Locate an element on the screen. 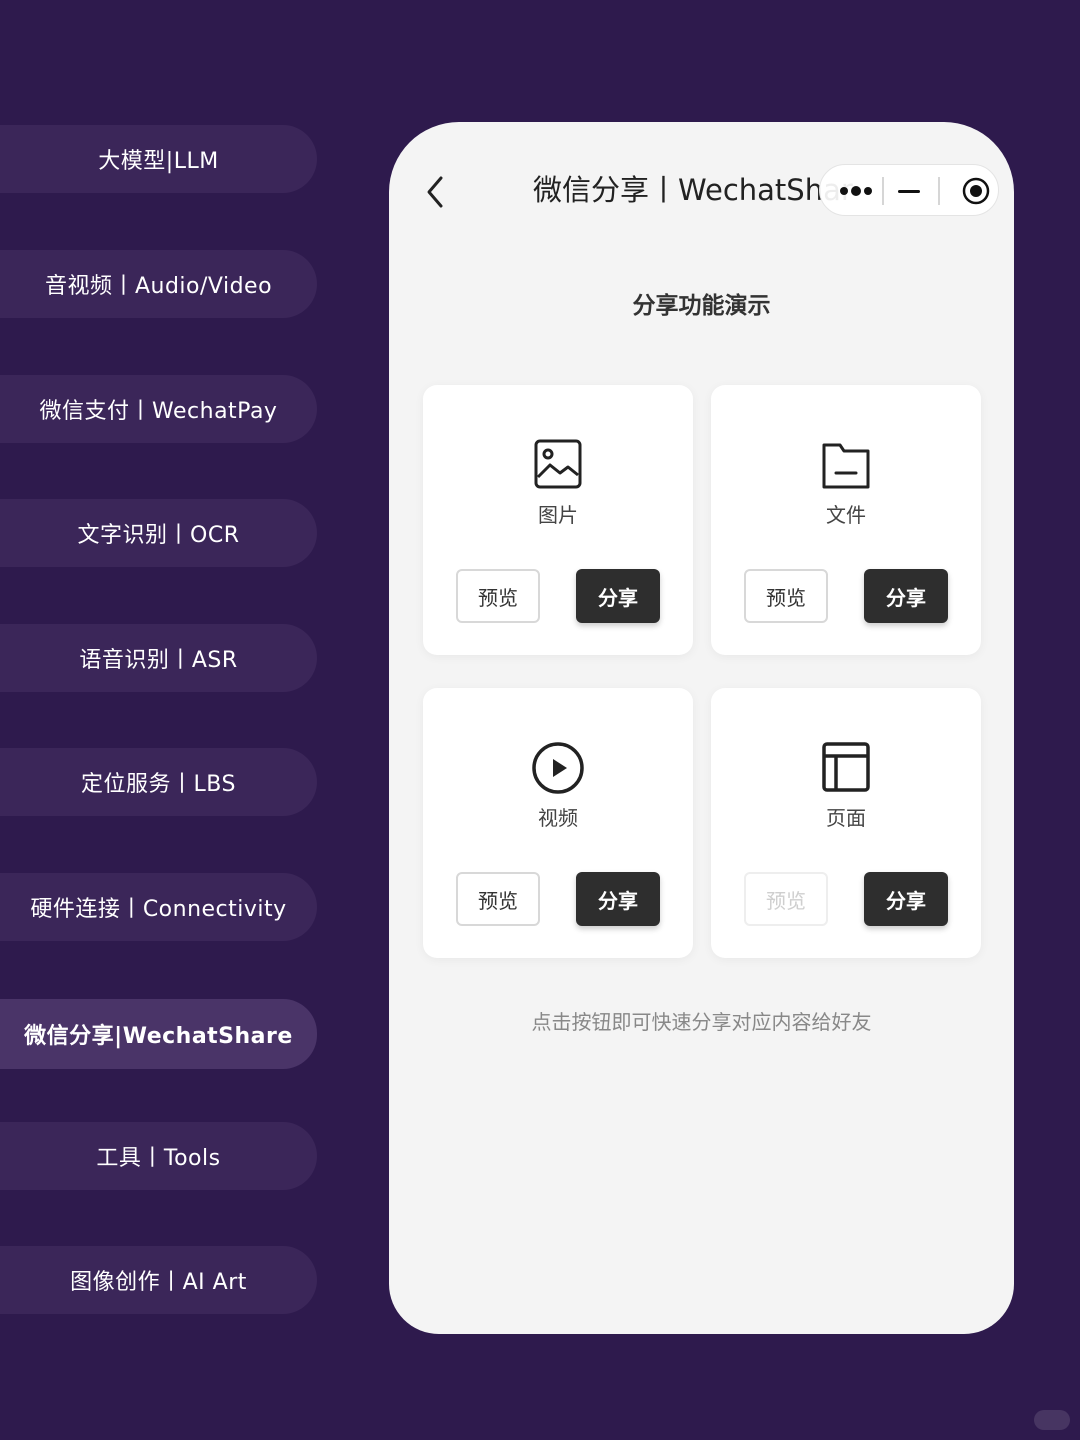  sidebar-item-connectivity: 硬件连接丨Connectivity is located at coordinates (158, 907).